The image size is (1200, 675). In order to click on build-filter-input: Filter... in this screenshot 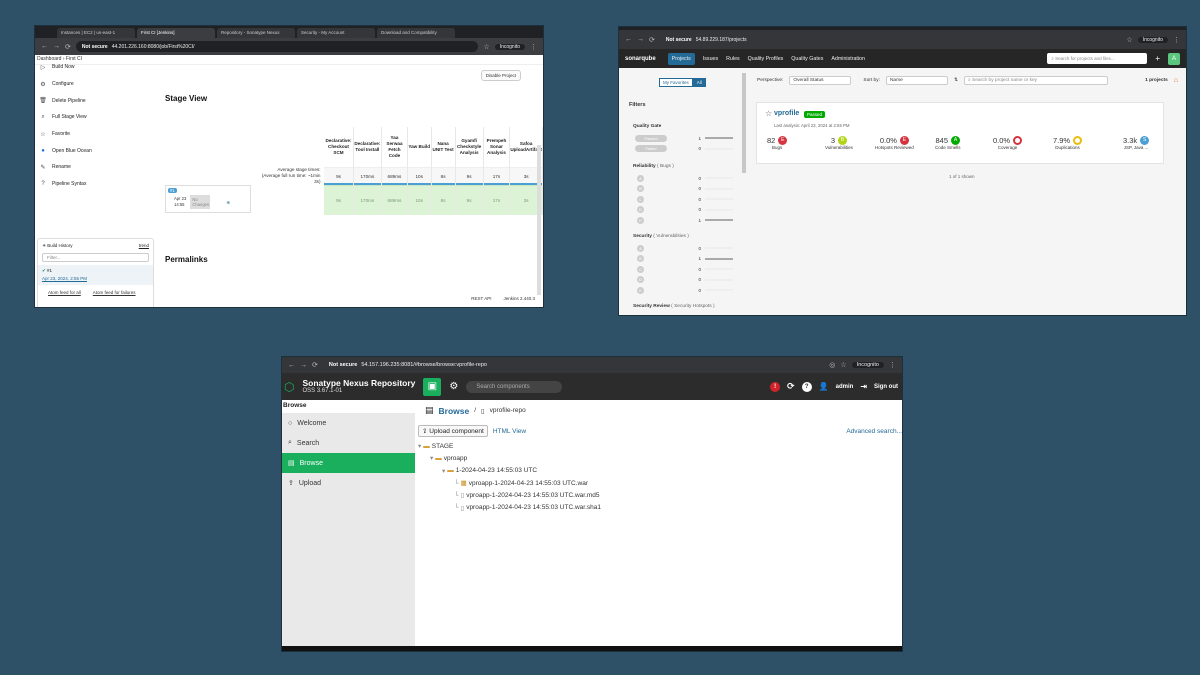, I will do `click(95, 257)`.